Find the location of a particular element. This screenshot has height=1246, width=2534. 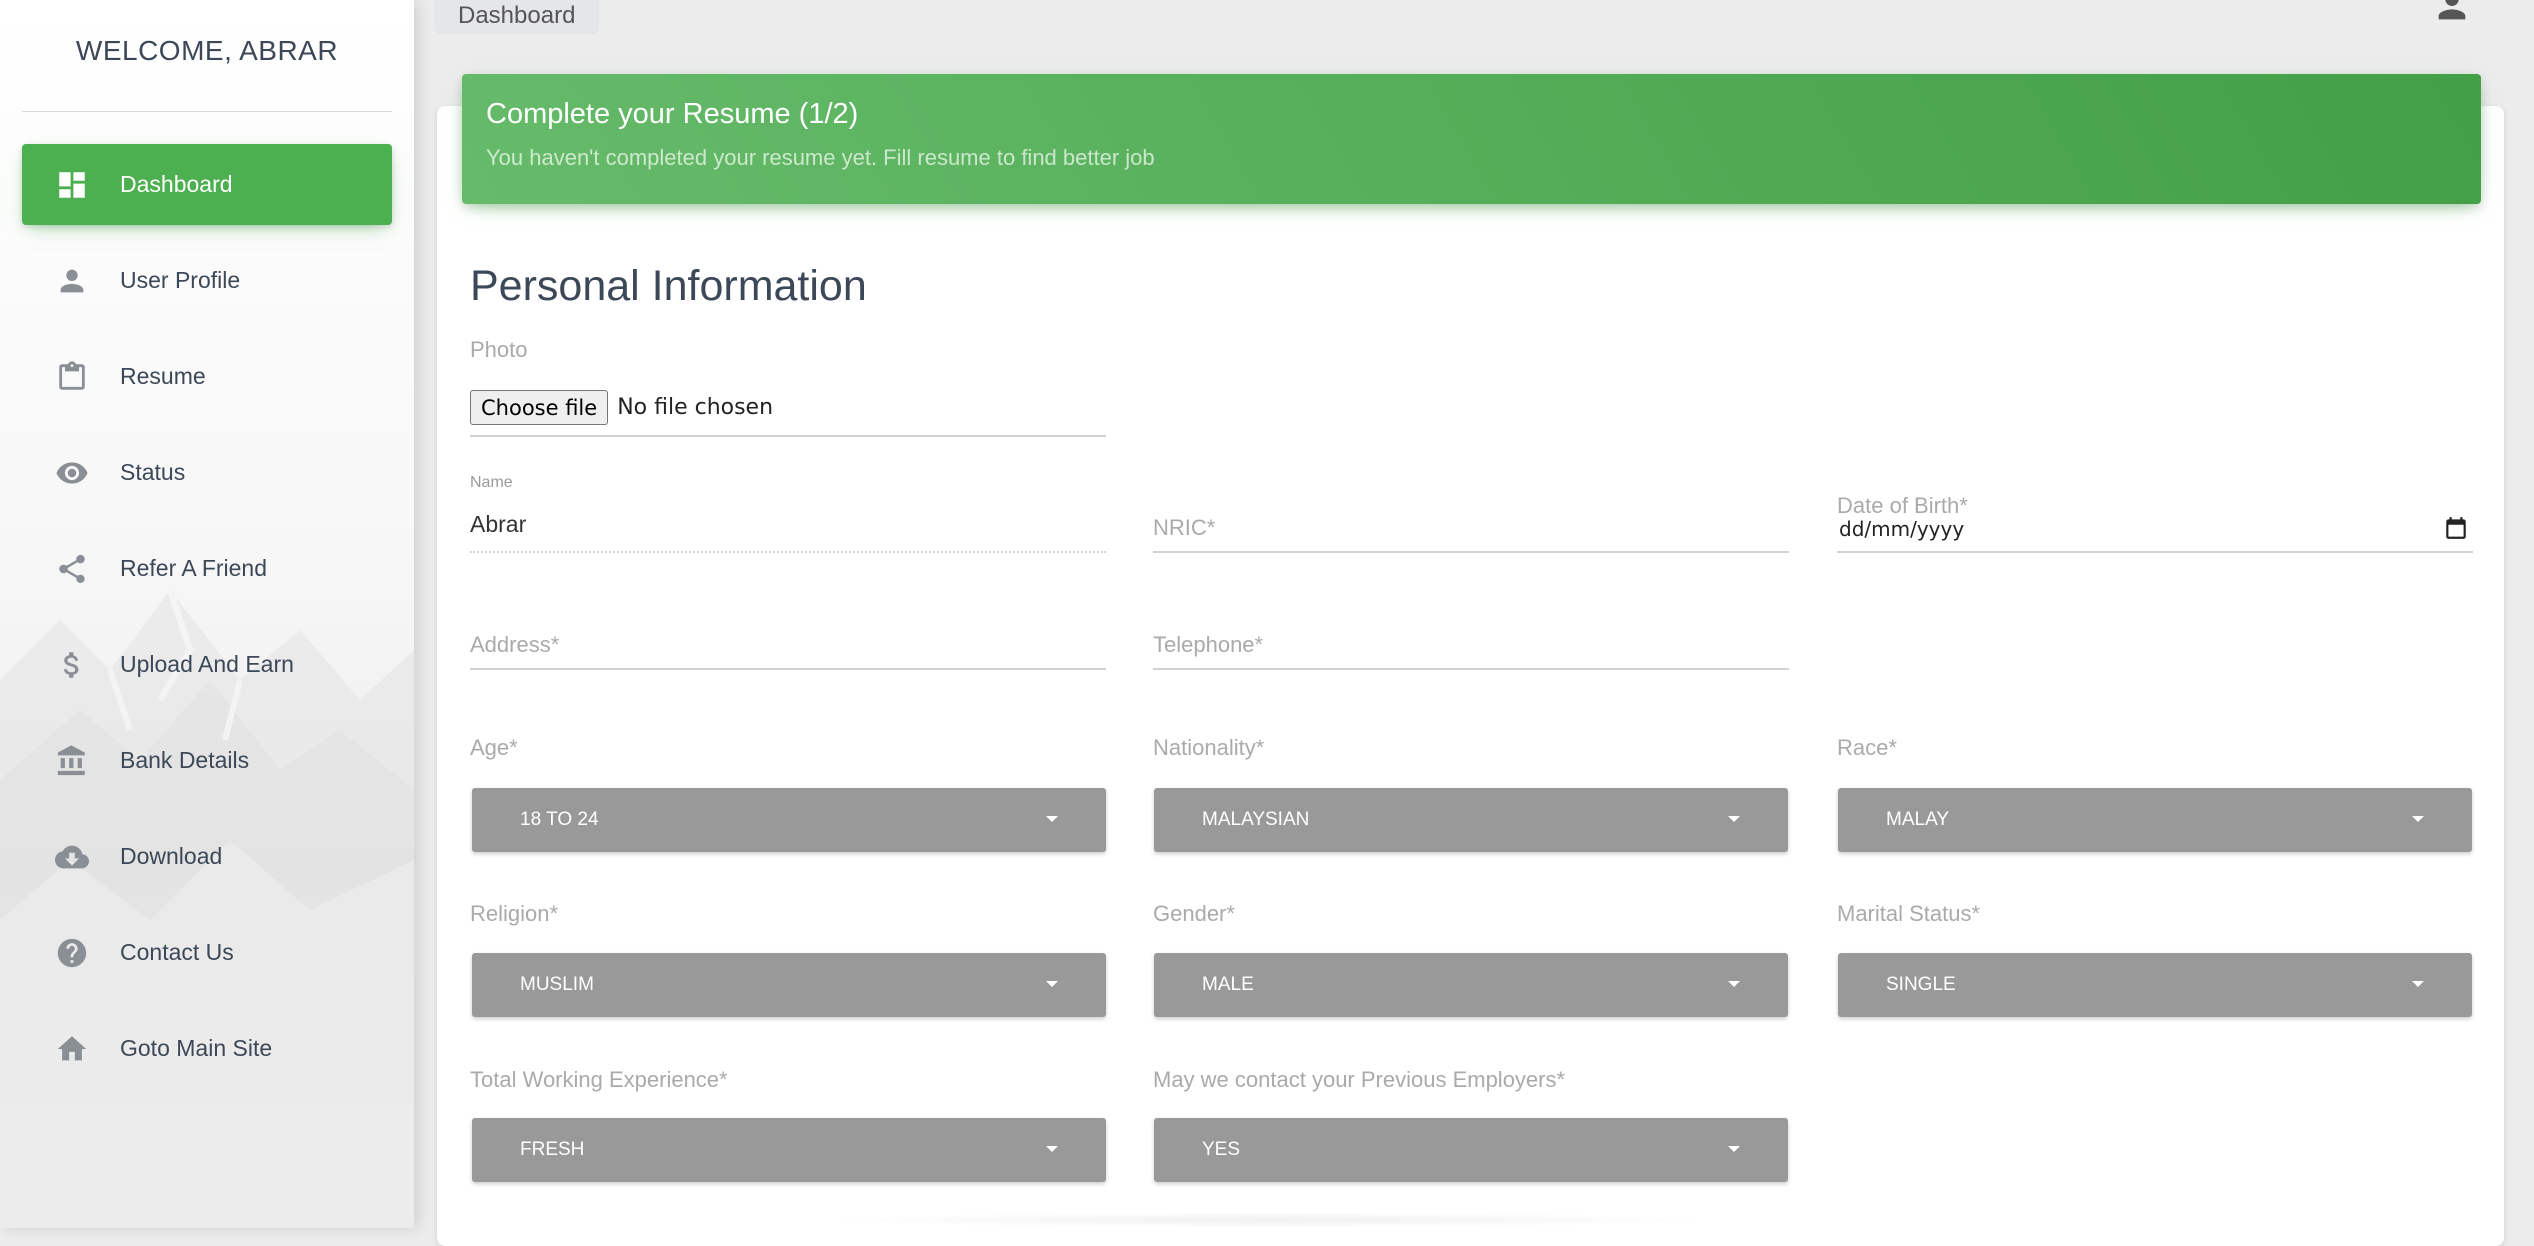

sidebar-item-bank-details: Bank Details is located at coordinates (207, 760).